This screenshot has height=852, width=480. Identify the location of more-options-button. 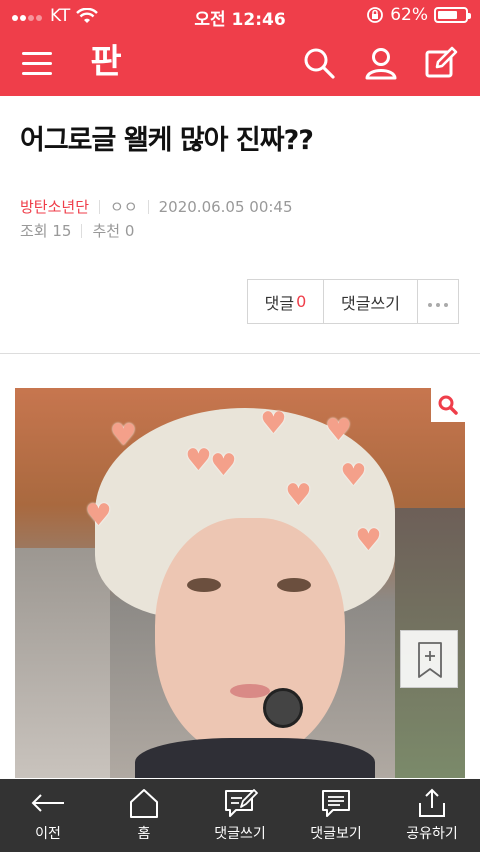
(438, 301).